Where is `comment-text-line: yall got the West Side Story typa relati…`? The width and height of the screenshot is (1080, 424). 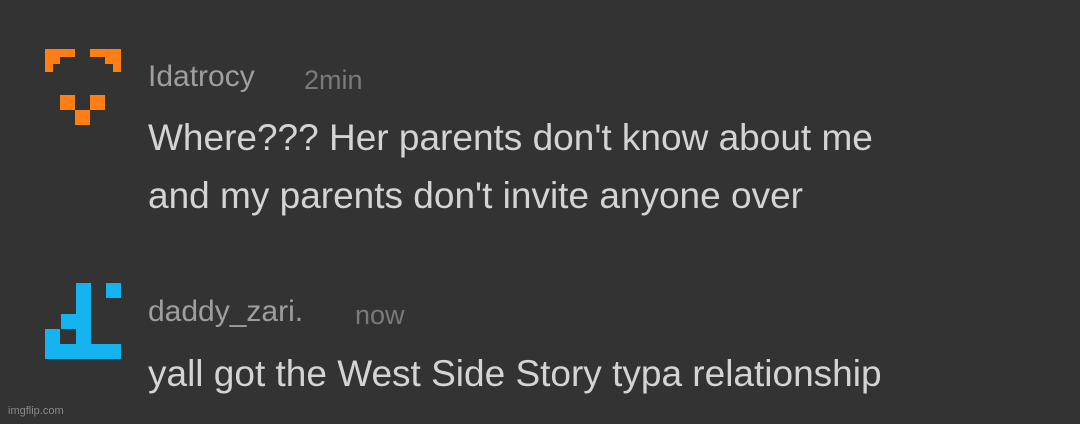
comment-text-line: yall got the West Side Story typa relati… is located at coordinates (515, 373).